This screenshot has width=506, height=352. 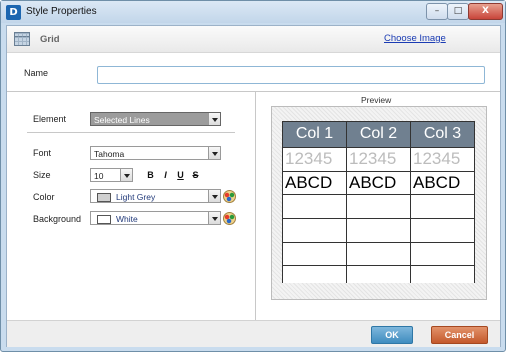 What do you see at coordinates (109, 154) in the screenshot?
I see `font-select-value: Tahoma` at bounding box center [109, 154].